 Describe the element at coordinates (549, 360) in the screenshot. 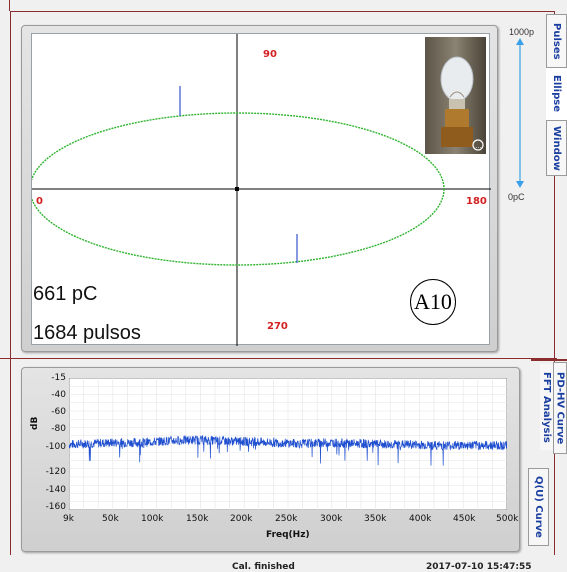

I see `tab-strip-edge` at that location.